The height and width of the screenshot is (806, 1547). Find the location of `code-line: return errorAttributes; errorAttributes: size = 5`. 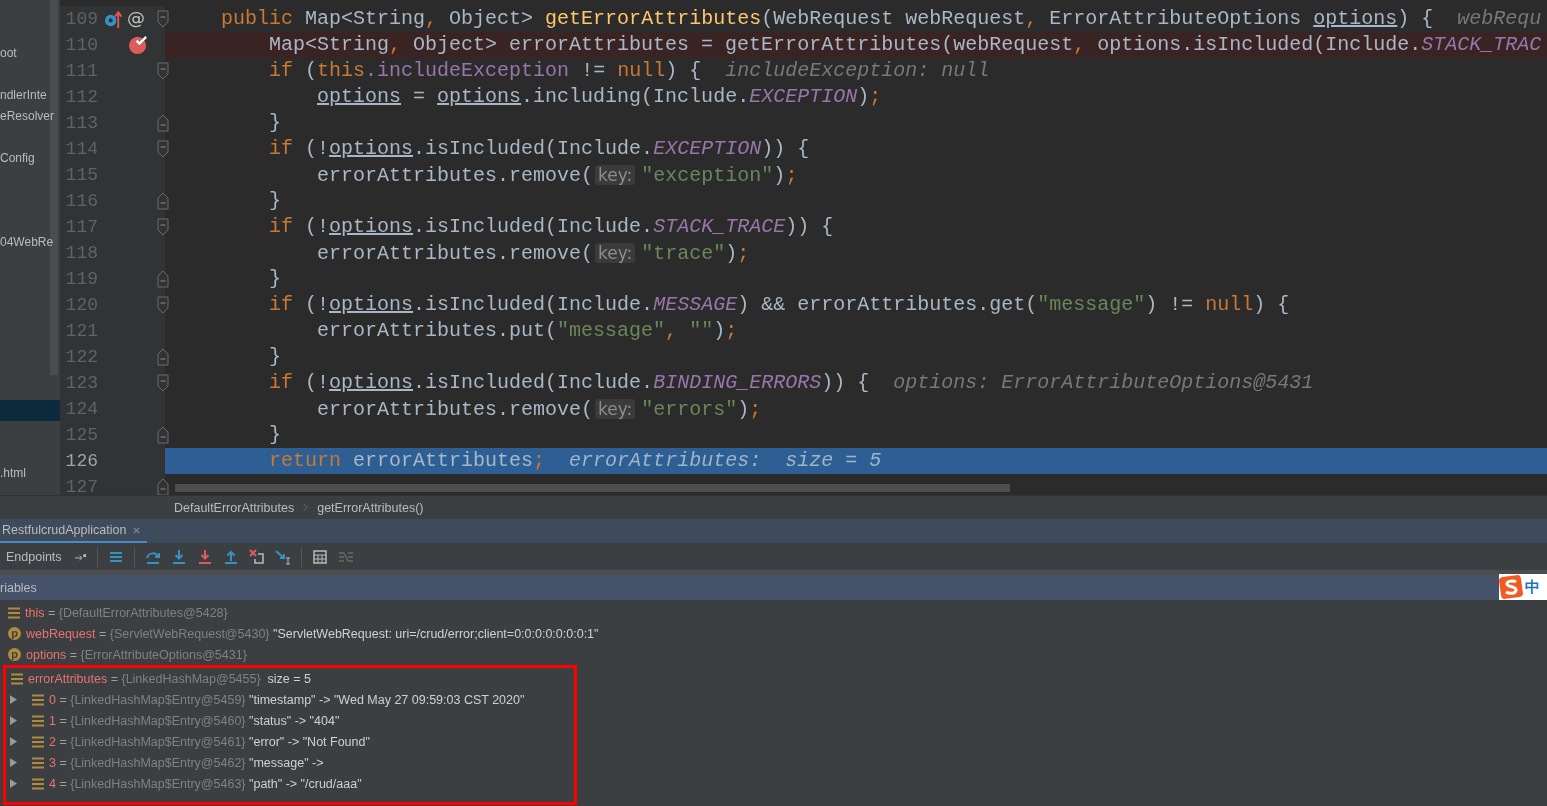

code-line: return errorAttributes; errorAttributes: size = 5 is located at coordinates (575, 460).